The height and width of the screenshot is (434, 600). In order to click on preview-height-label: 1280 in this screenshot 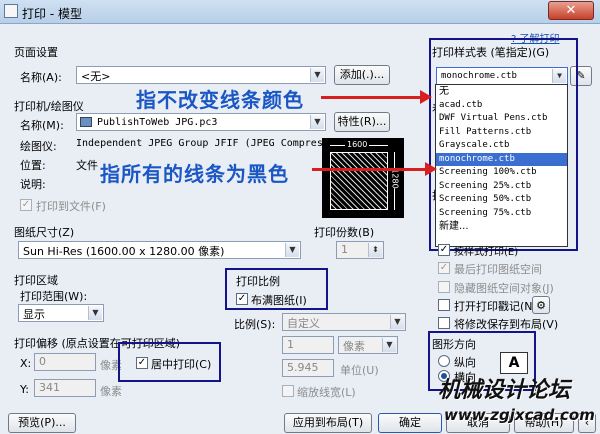, I will do `click(395, 178)`.